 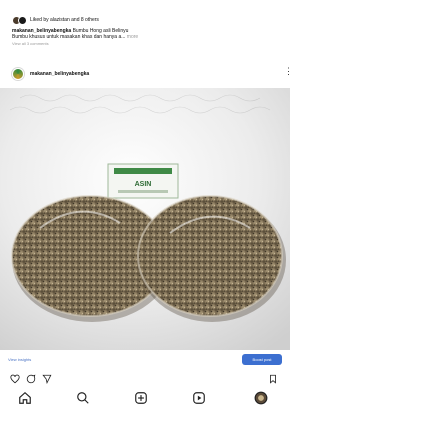 What do you see at coordinates (261, 398) in the screenshot?
I see `profile-icon` at bounding box center [261, 398].